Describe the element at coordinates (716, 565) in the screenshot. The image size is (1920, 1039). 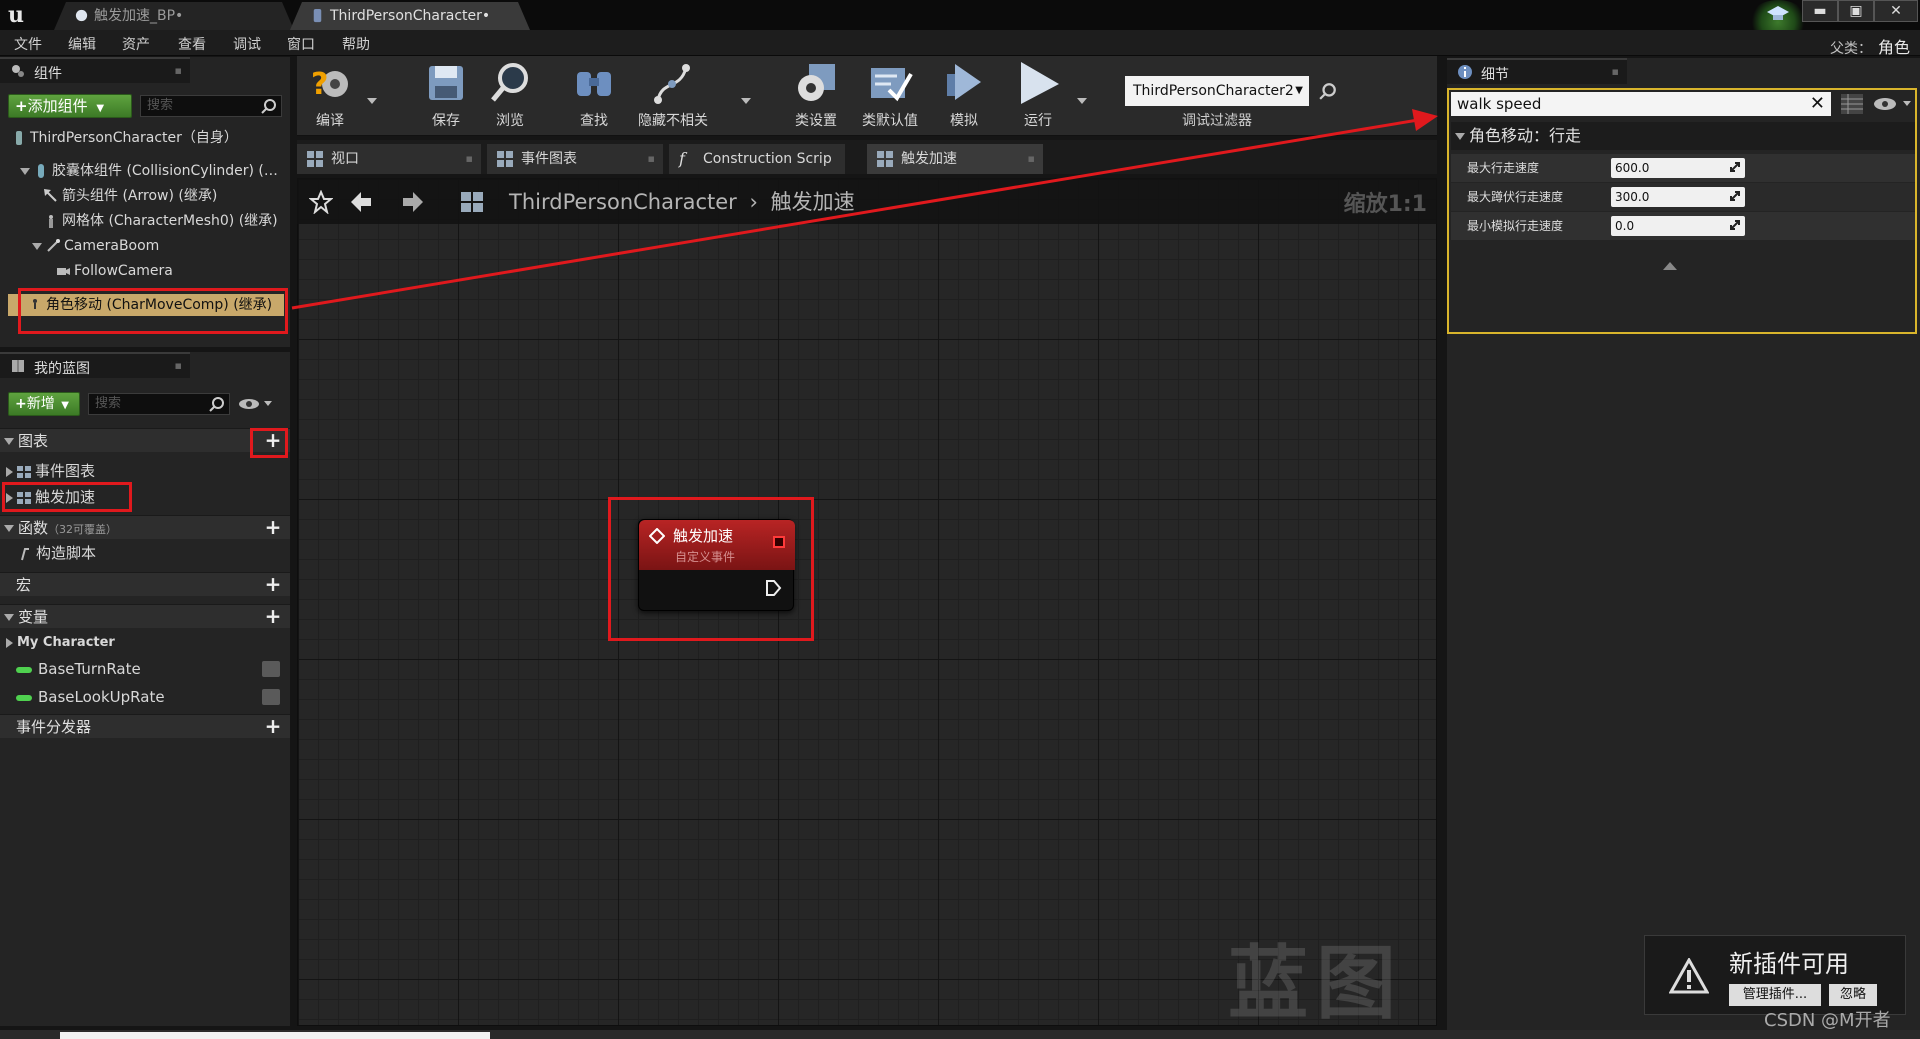
I see `custom-event-node: 触发加速 自定义事件` at that location.